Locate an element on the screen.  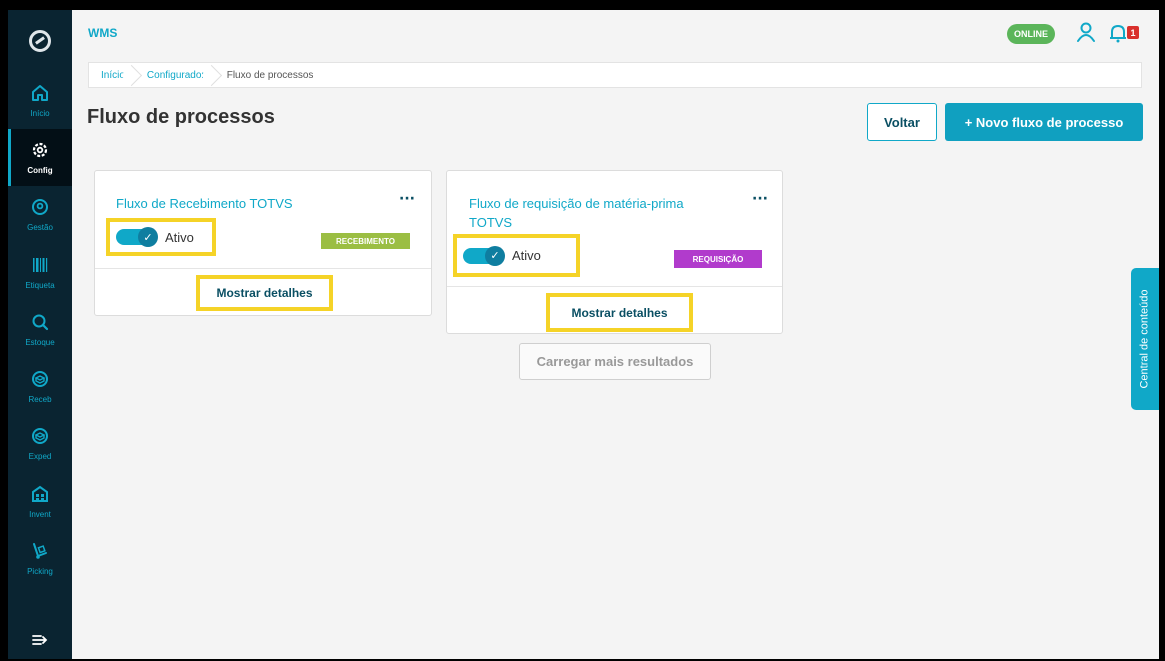
bell-icon is located at coordinates (1118, 33).